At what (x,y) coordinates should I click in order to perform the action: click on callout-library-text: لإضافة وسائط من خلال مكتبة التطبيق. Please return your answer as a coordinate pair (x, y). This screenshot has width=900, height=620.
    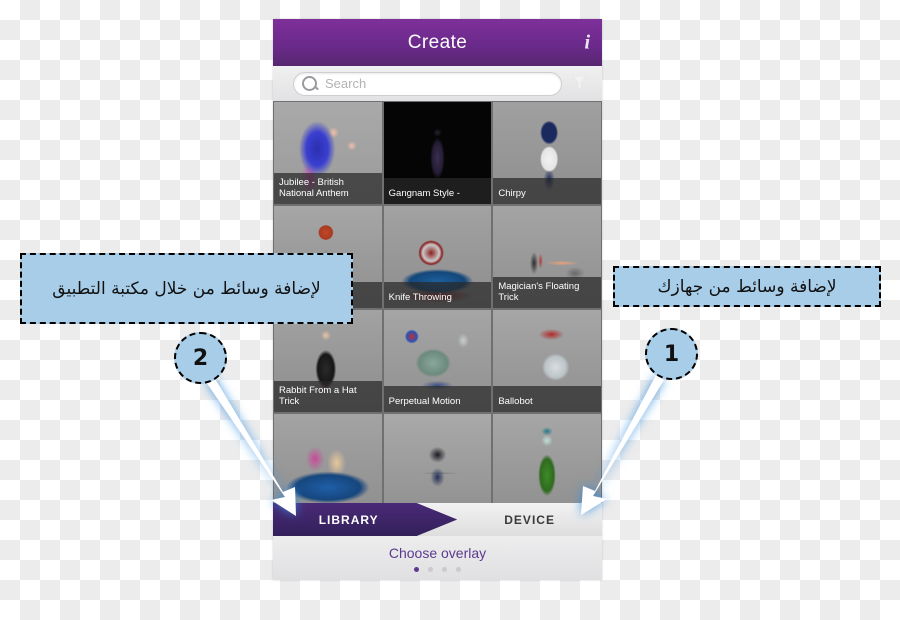
    Looking at the image, I should click on (186, 288).